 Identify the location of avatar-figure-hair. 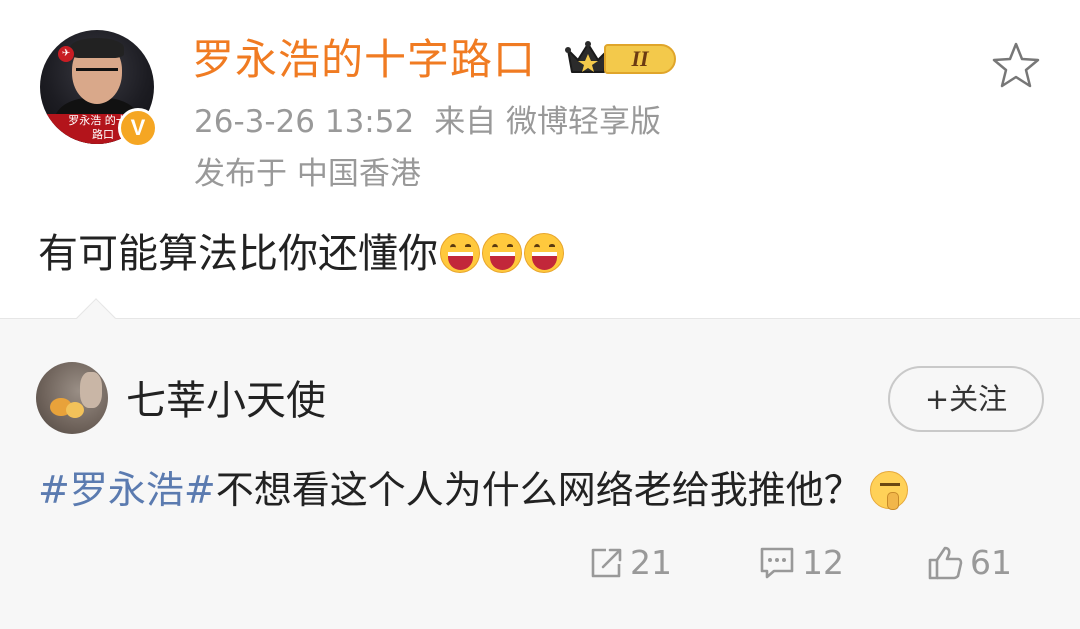
(97, 48).